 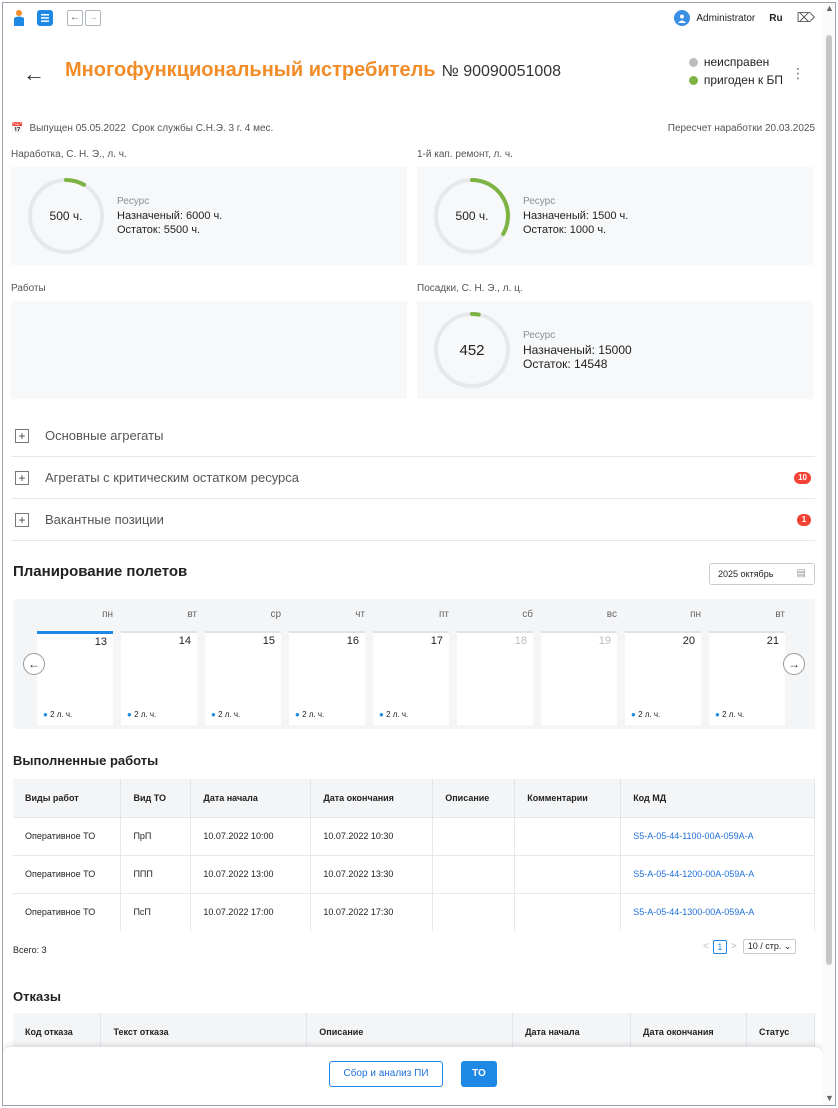 I want to click on collect-analysis-button: Сбор и анализ ПИ, so click(x=386, y=1074).